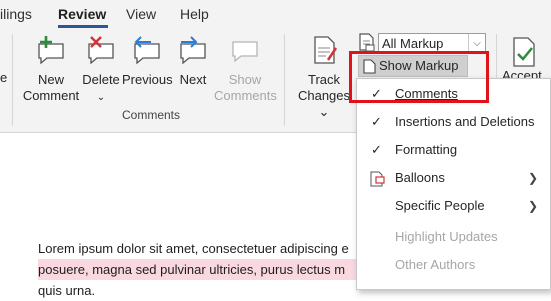 Image resolution: width=551 pixels, height=301 pixels. Describe the element at coordinates (245, 69) in the screenshot. I see `show-comments-button: Show Comments` at that location.